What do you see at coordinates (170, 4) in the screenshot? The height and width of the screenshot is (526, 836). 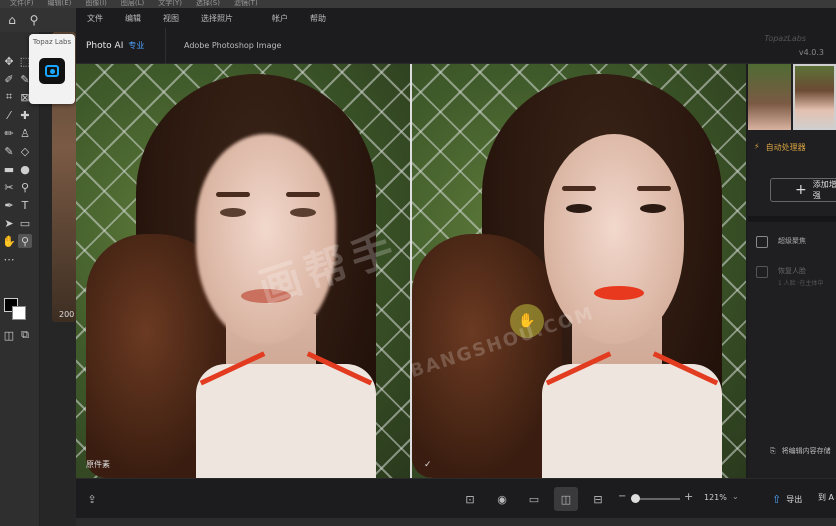 I see `ps-menu-type: 文字(Y)` at bounding box center [170, 4].